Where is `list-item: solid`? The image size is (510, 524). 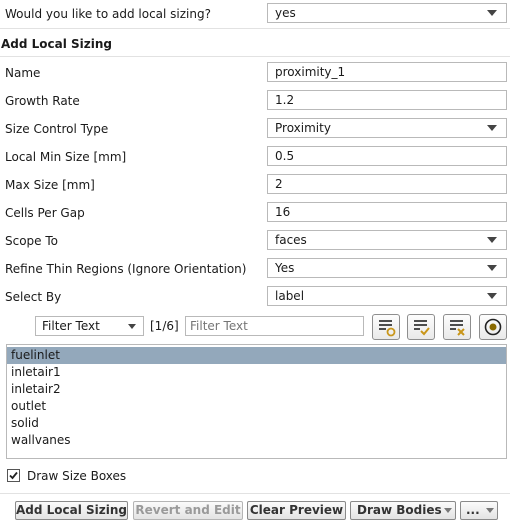
list-item: solid is located at coordinates (256, 423).